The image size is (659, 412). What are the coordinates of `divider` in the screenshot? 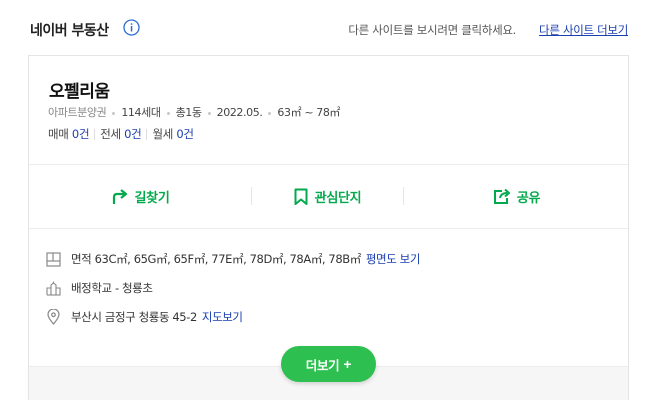 It's located at (328, 228).